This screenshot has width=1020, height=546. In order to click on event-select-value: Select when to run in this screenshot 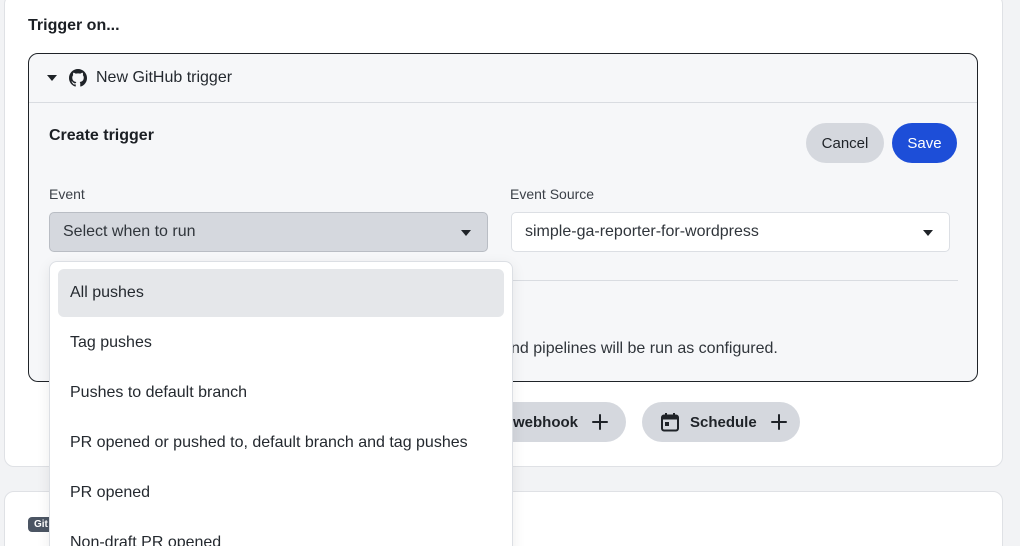, I will do `click(129, 231)`.